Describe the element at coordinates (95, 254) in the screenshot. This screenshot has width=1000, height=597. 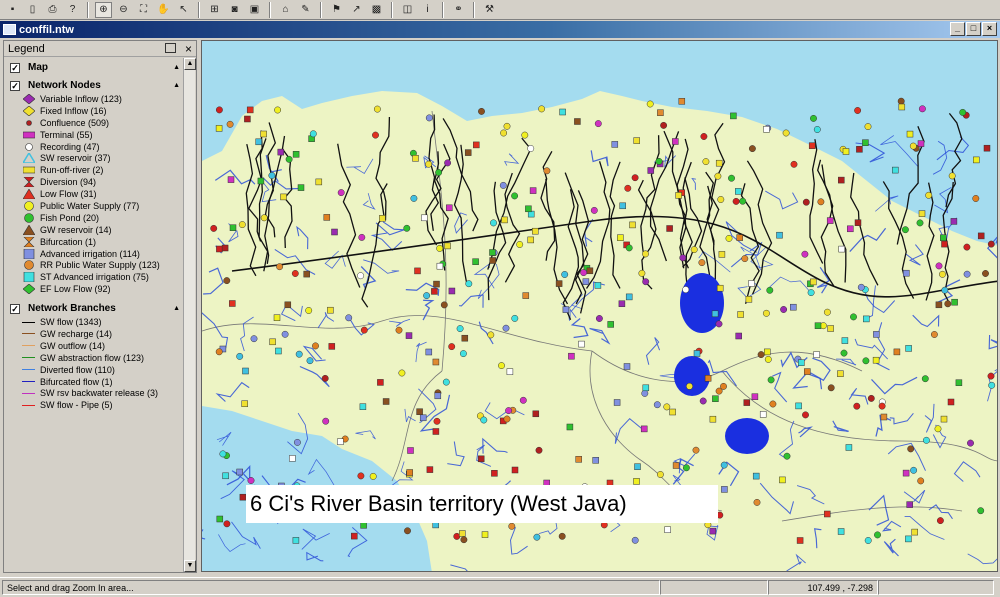
I see `legend-node-item: Advanced irrigation (114)` at that location.